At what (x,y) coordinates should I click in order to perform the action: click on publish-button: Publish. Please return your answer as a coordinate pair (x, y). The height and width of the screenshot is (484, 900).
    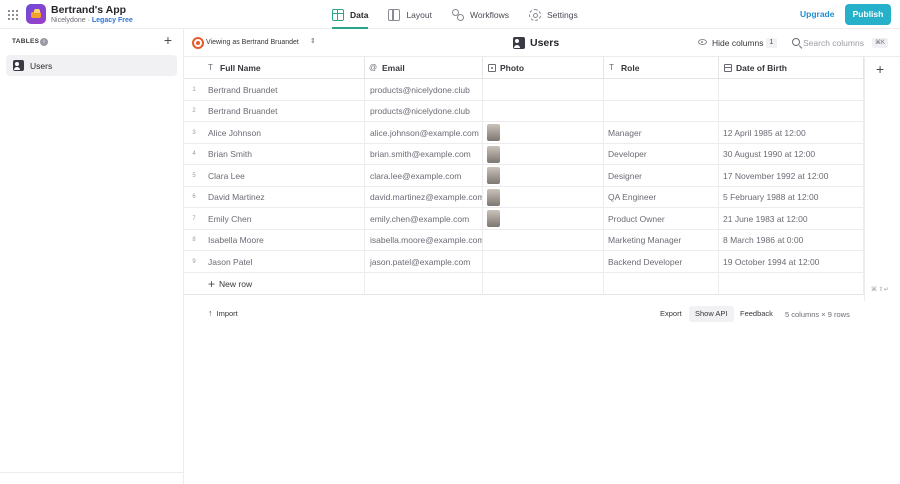
    Looking at the image, I should click on (868, 14).